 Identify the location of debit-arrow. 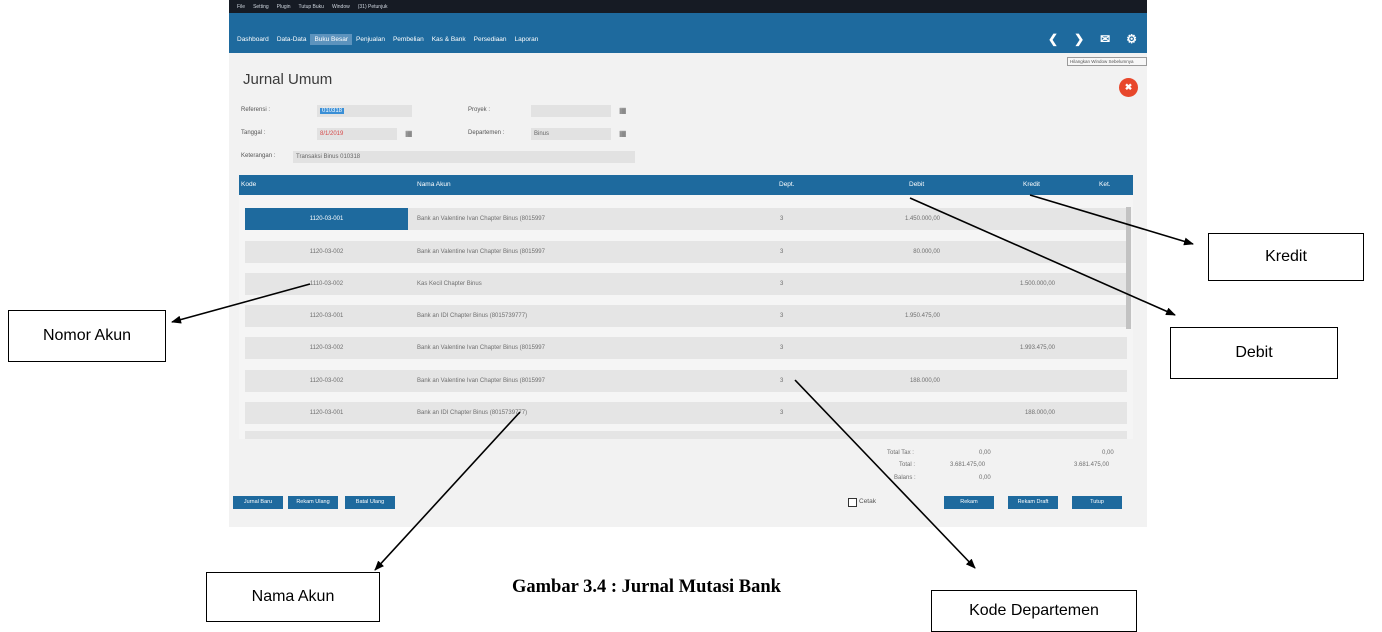
(1042, 256).